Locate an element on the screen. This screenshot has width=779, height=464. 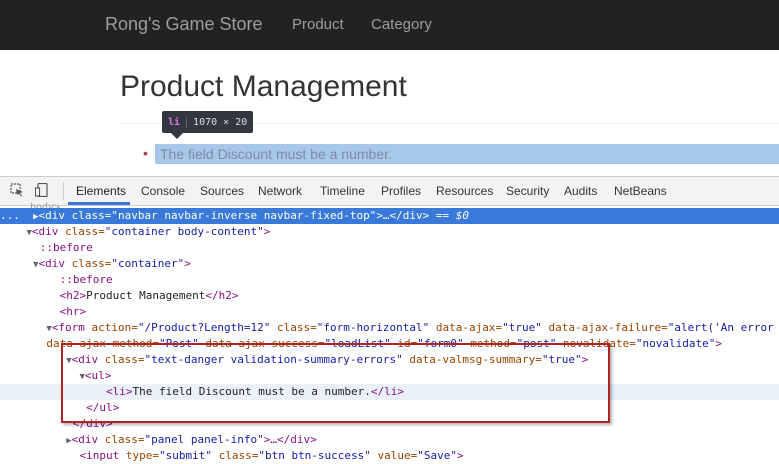
tab-sources: Sources is located at coordinates (222, 191).